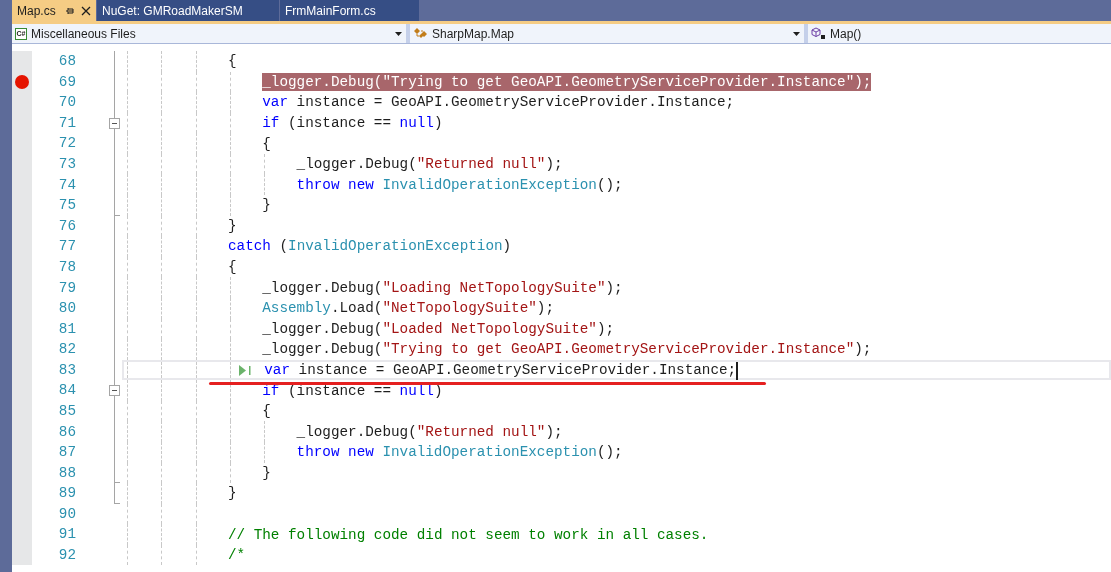 This screenshot has height=572, width=1111. Describe the element at coordinates (67, 184) in the screenshot. I see `line-number: 74` at that location.